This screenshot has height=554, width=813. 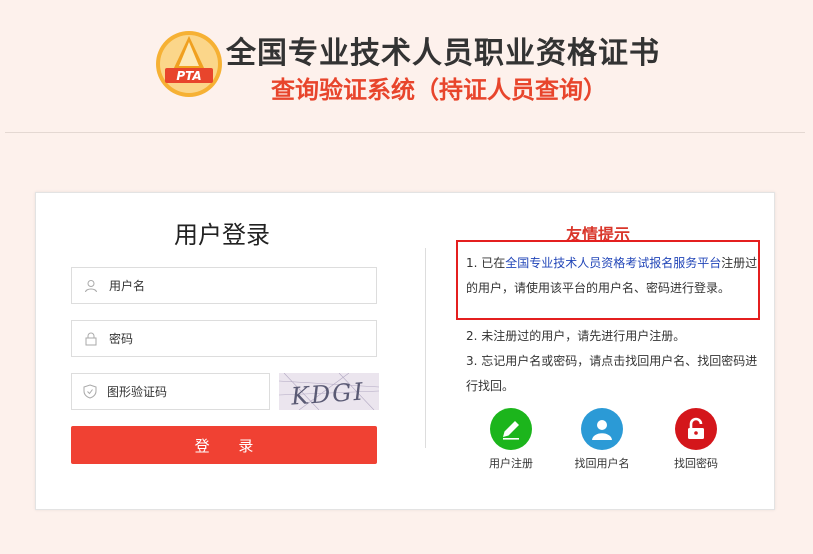 I want to click on tip-1-prefix: 1. 已在, so click(x=486, y=263).